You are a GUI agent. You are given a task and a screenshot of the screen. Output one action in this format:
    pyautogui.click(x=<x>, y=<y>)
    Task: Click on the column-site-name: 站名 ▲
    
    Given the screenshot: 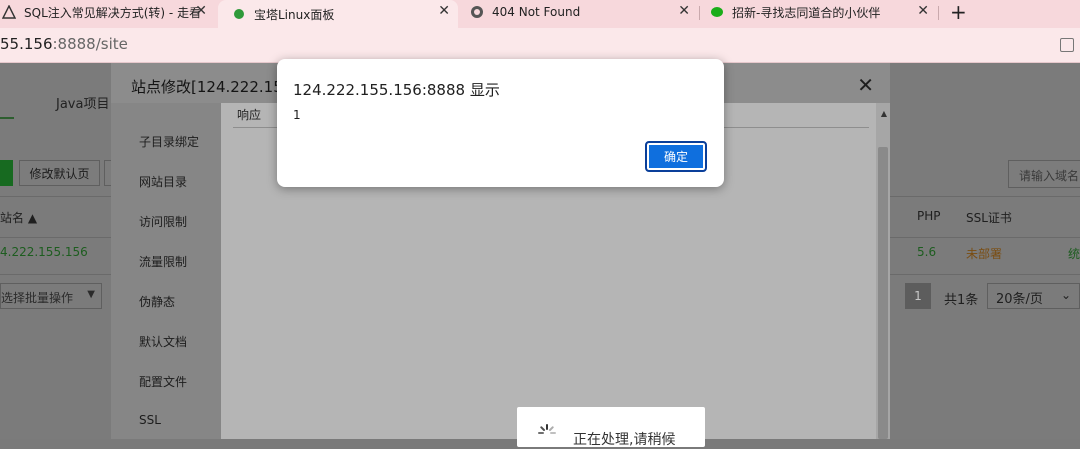 What is the action you would take?
    pyautogui.click(x=18, y=217)
    